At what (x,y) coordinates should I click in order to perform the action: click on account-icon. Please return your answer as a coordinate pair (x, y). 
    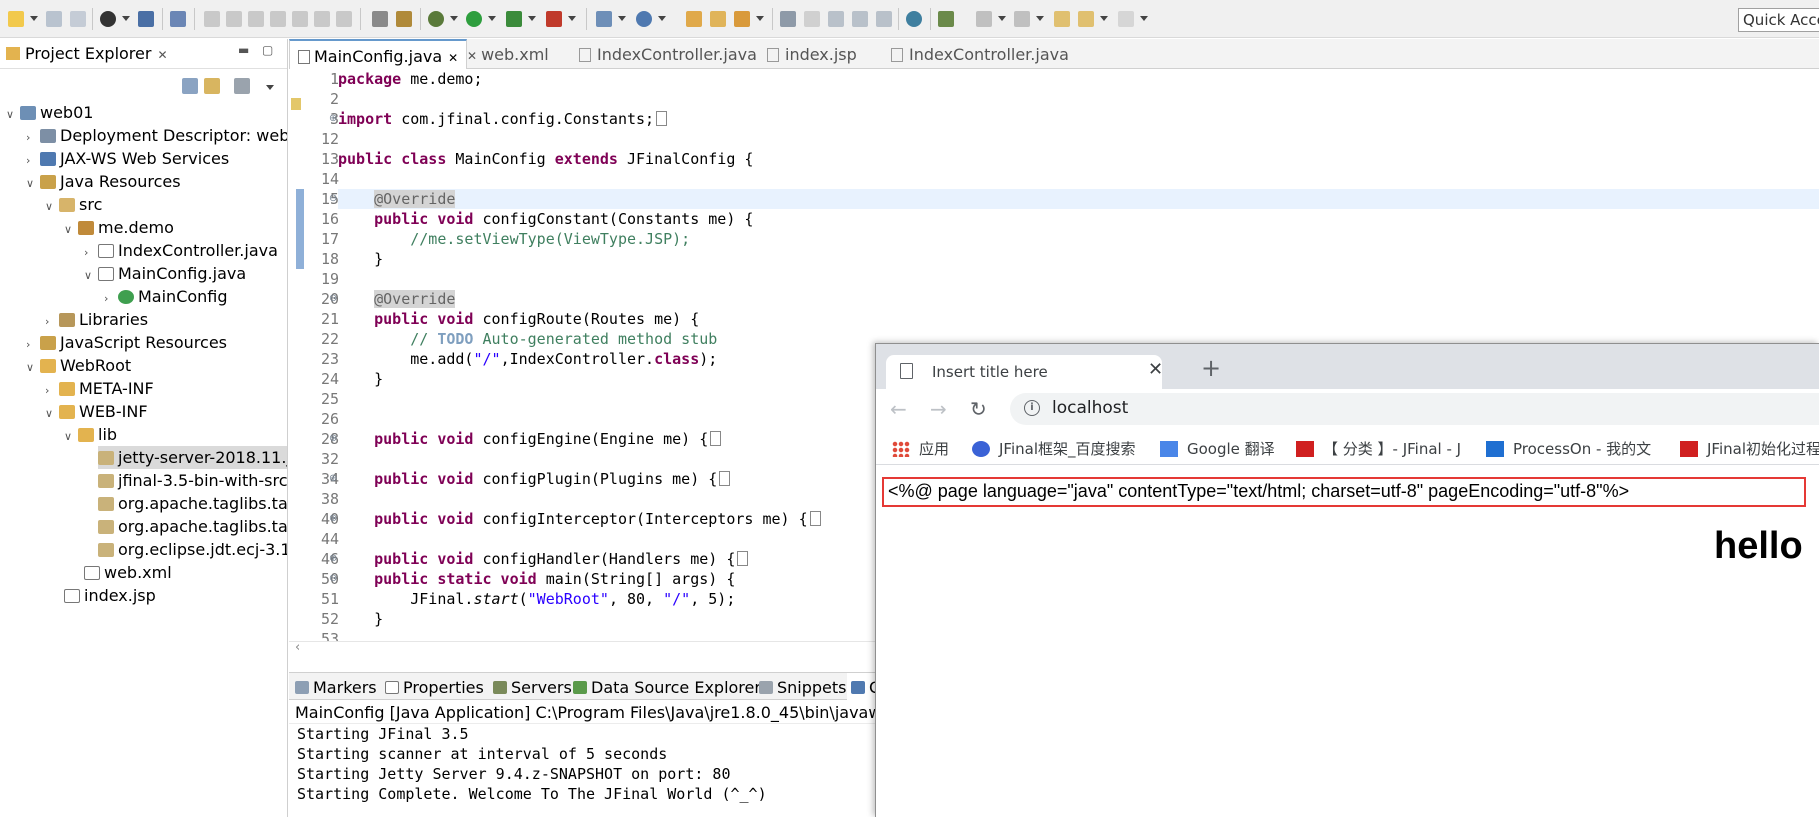
    Looking at the image, I should click on (108, 19).